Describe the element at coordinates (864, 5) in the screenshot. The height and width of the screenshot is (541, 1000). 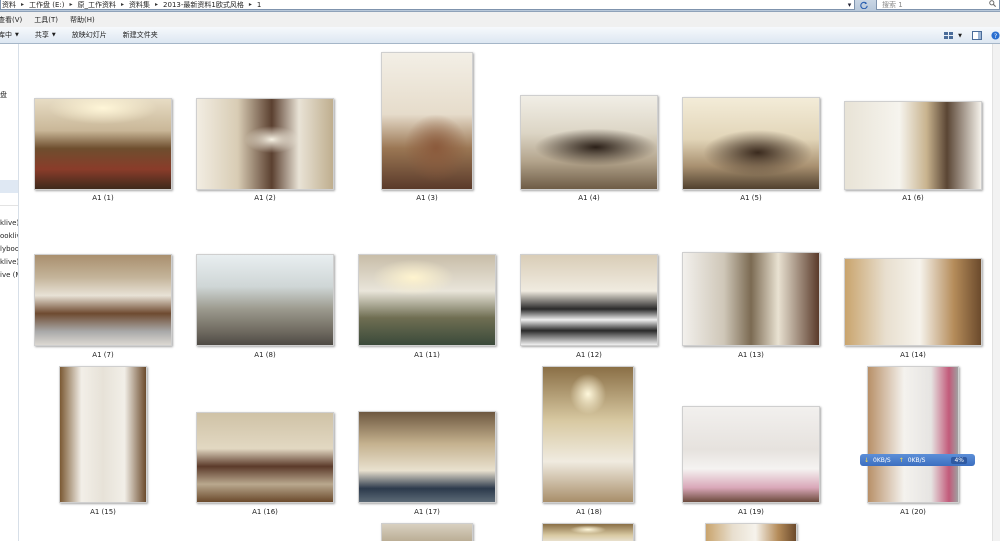
I see `refresh-icon` at that location.